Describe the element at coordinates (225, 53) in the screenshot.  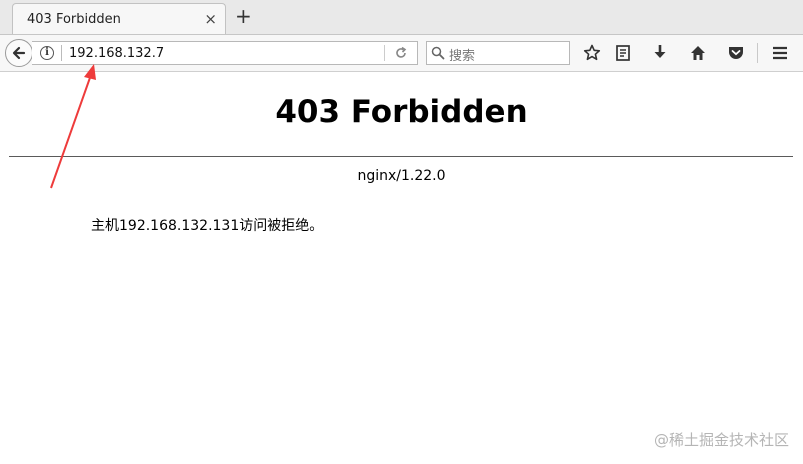
I see `address-bar: i 192.168.132.7` at that location.